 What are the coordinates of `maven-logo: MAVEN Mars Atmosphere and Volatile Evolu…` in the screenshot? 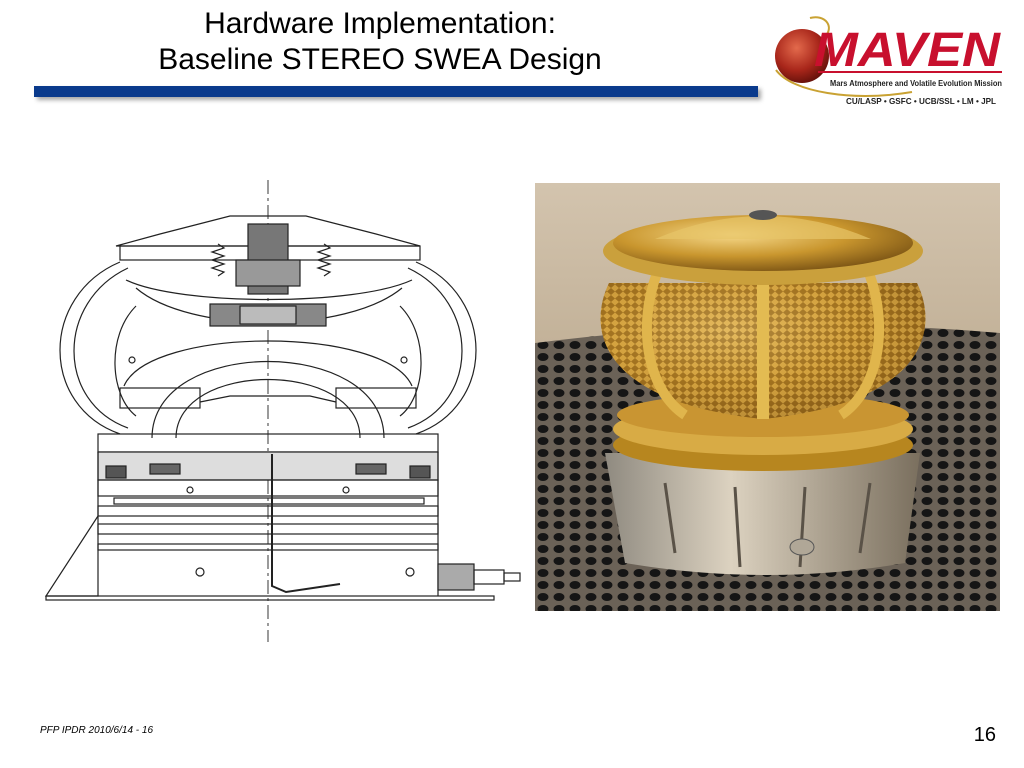 It's located at (888, 61).